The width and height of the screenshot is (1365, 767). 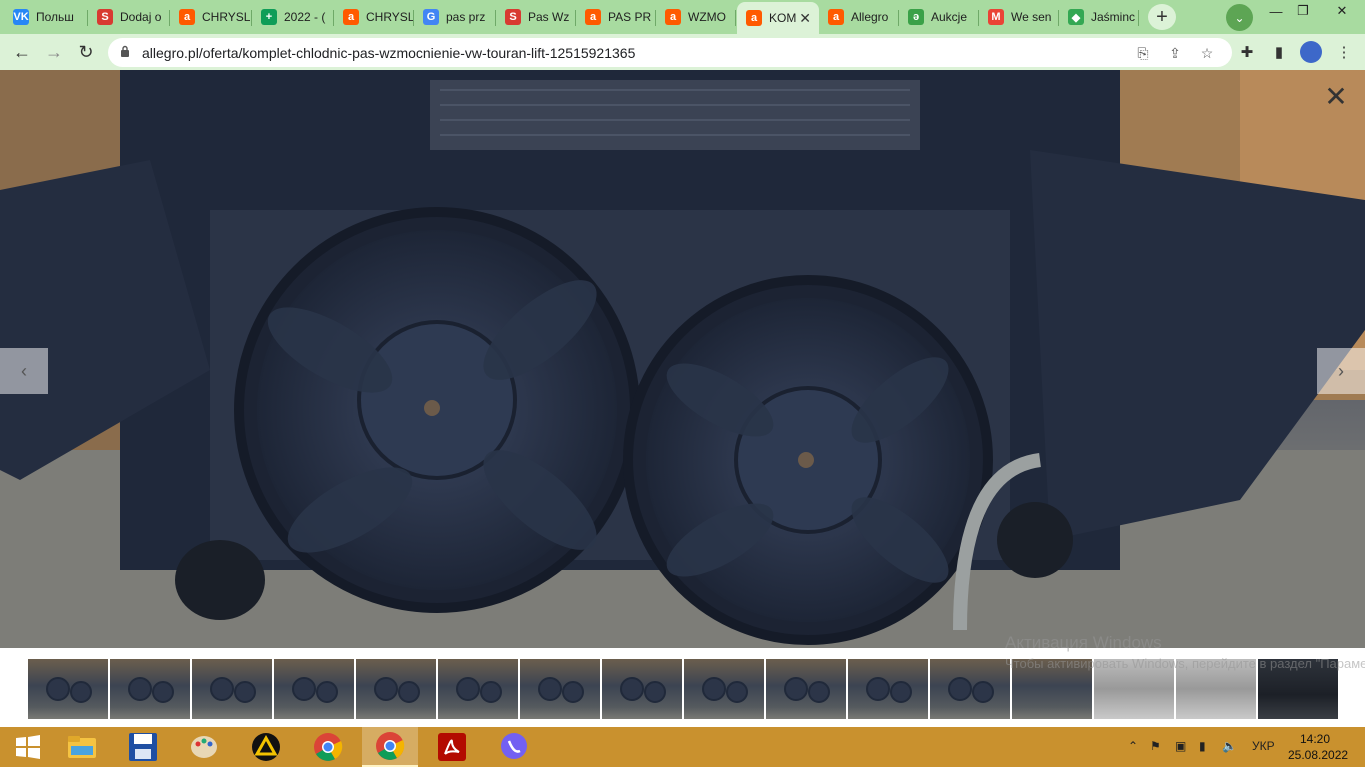 I want to click on system-clock: 14:20 25.08.2022, so click(x=1318, y=747).